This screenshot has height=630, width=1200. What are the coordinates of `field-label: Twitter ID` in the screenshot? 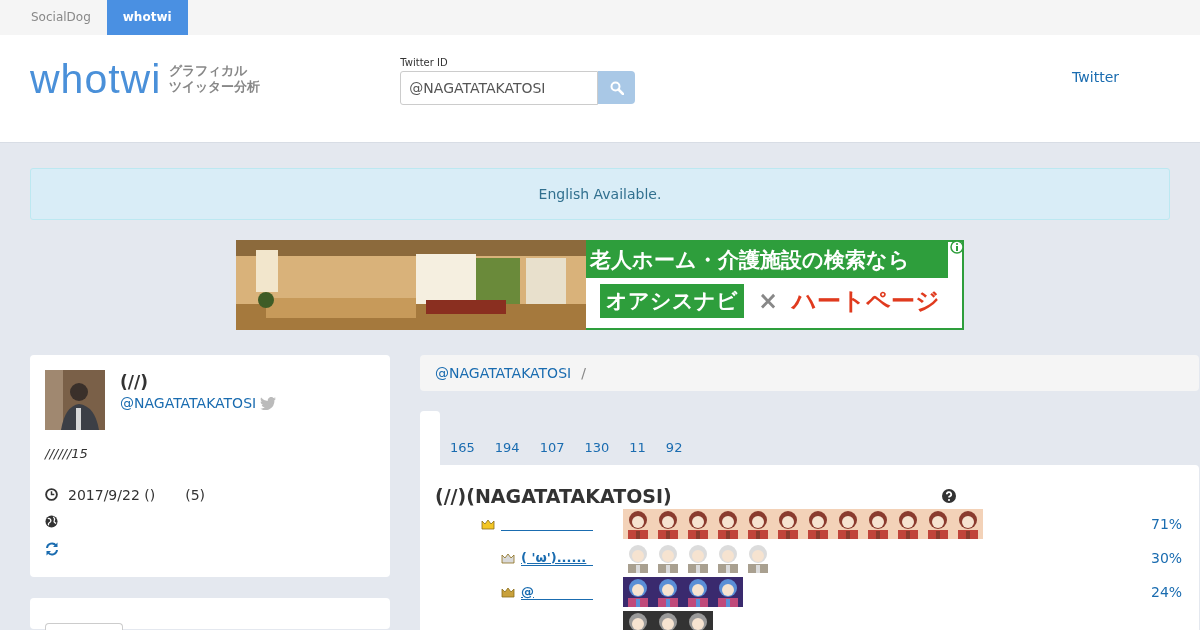 It's located at (424, 62).